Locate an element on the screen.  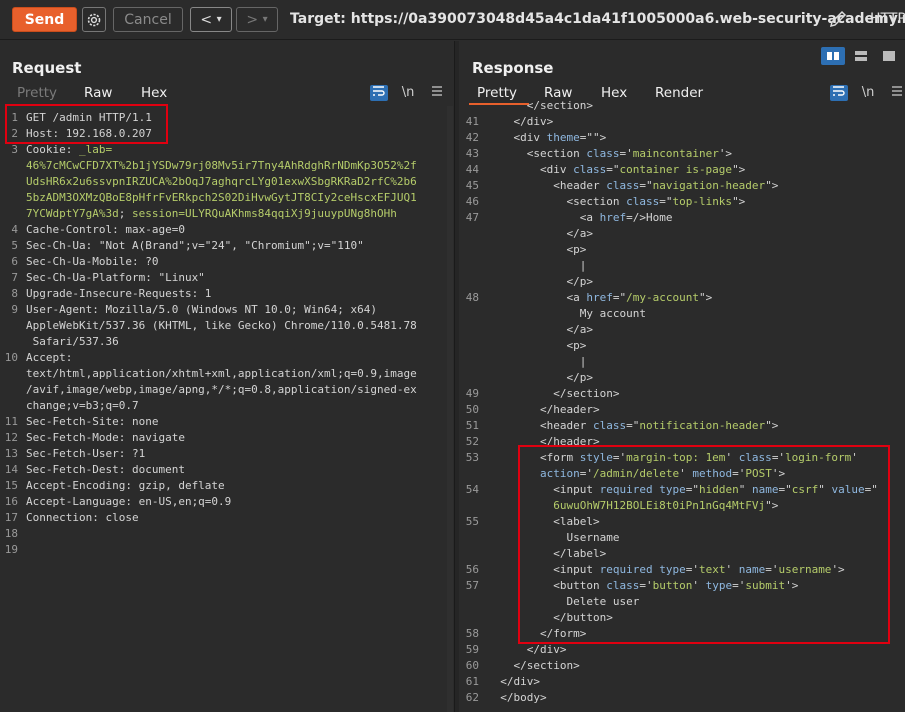
line-number: 12 is located at coordinates (11, 437).